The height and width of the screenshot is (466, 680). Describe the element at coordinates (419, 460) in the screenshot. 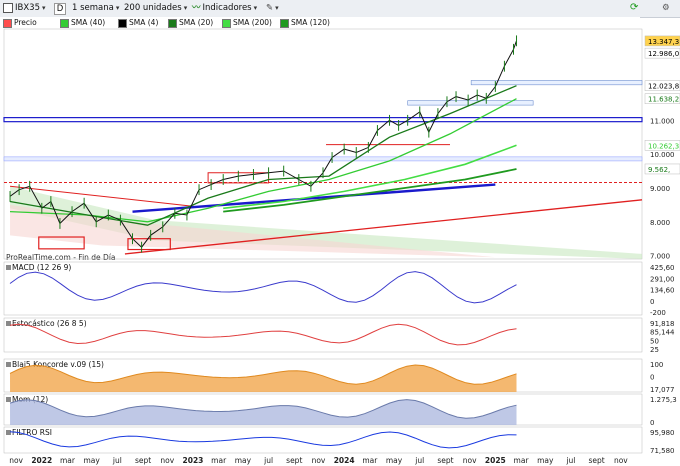

I see `x-tick-label: jul` at that location.